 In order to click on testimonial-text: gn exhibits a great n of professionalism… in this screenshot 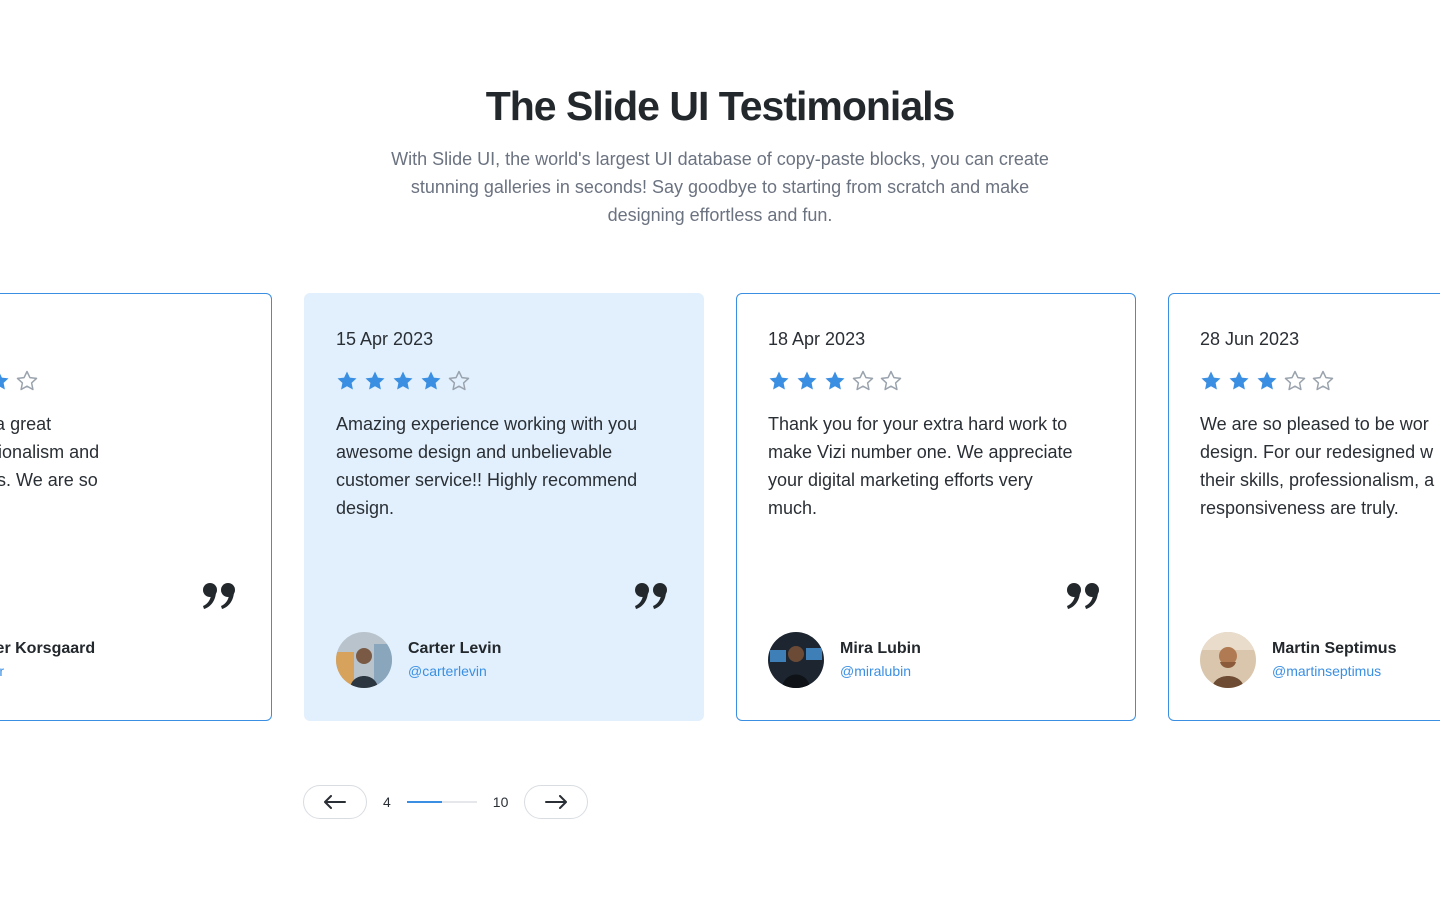, I will do `click(50, 452)`.